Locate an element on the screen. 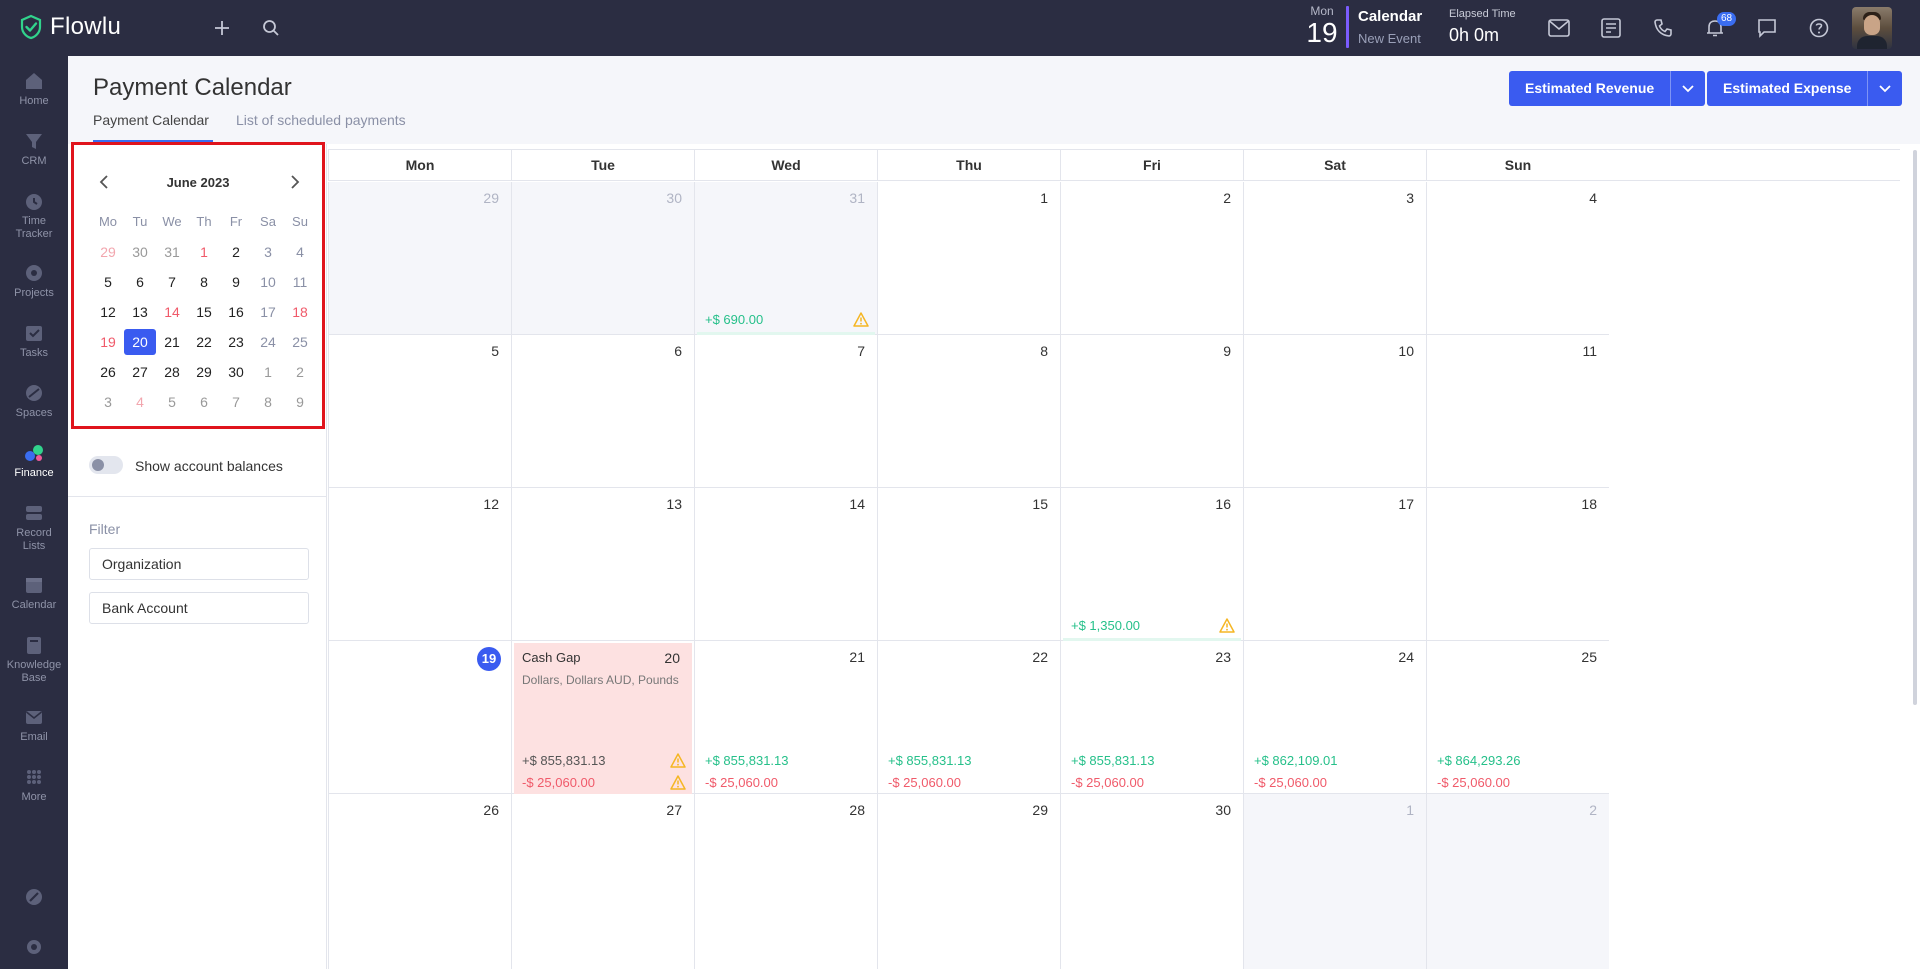  calendar-day-cell: 30 is located at coordinates (602, 258).